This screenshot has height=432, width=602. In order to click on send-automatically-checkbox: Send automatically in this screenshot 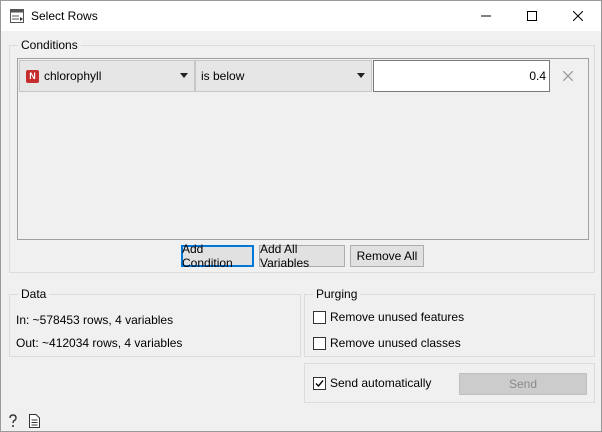, I will do `click(372, 383)`.